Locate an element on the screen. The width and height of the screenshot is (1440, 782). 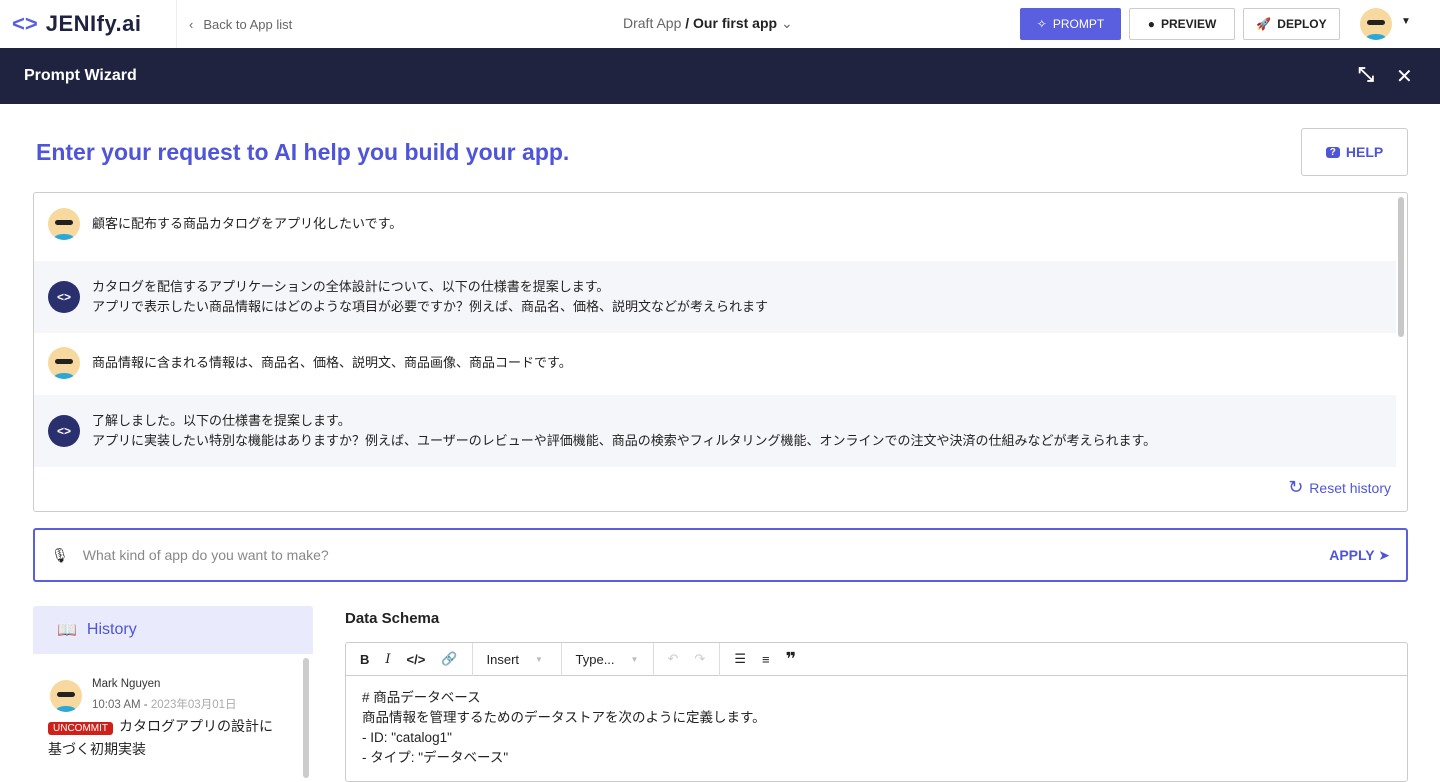
wizard-header: Prompt Wizard ⤡ ✕ is located at coordinates (720, 76).